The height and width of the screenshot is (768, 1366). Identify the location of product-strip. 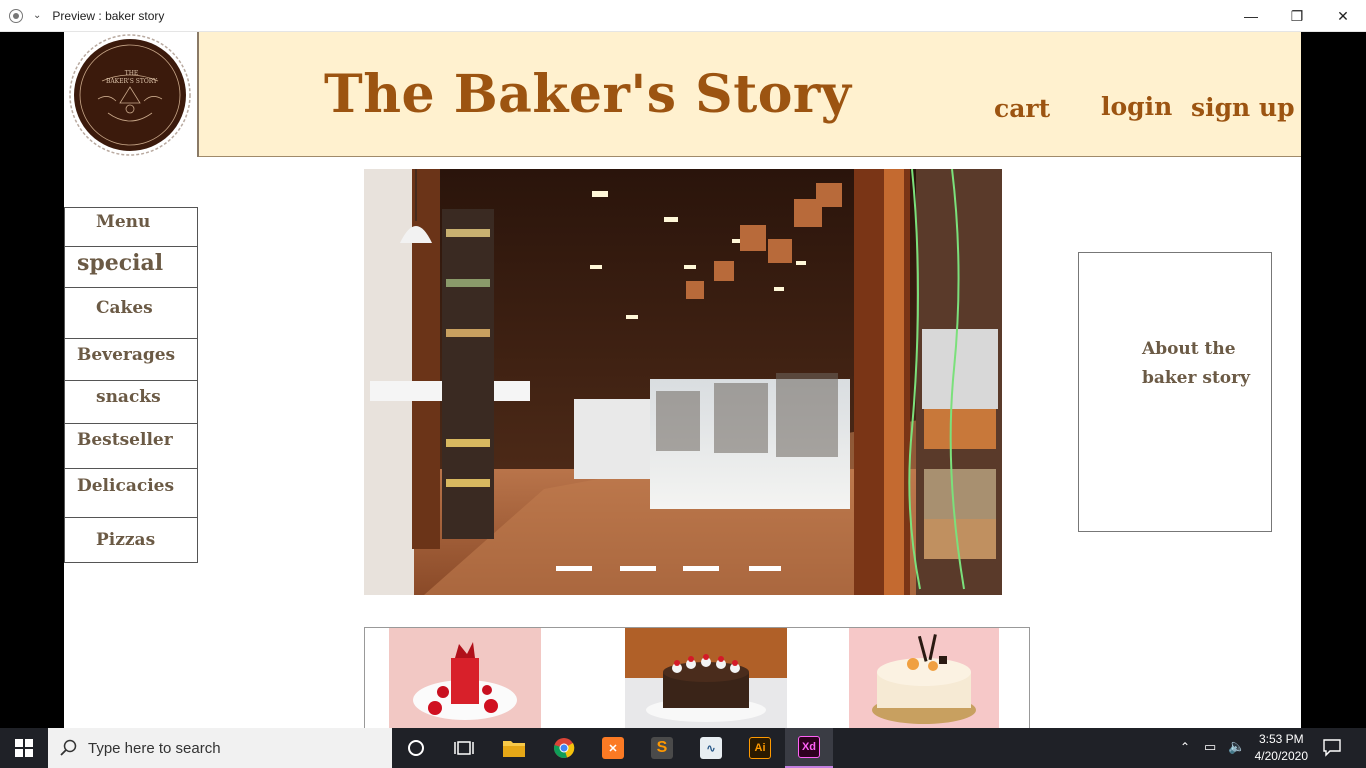
(697, 677).